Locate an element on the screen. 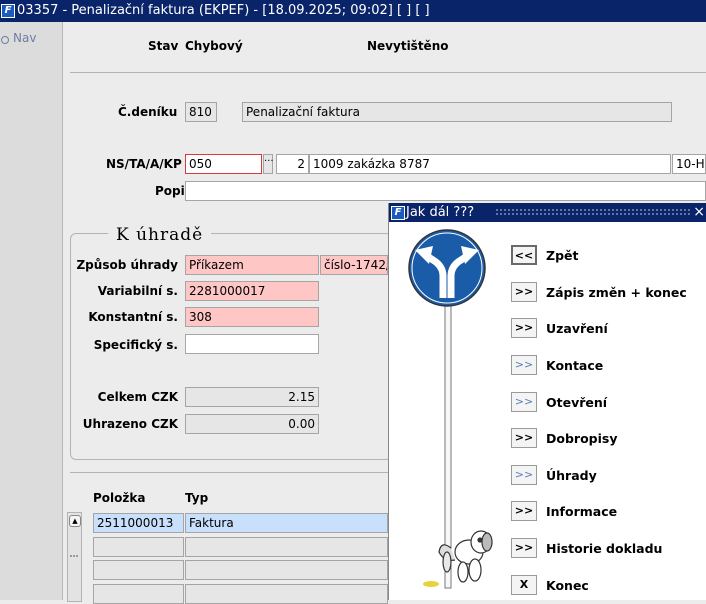 The image size is (706, 604). payment-section-title: K úhradě is located at coordinates (160, 235).